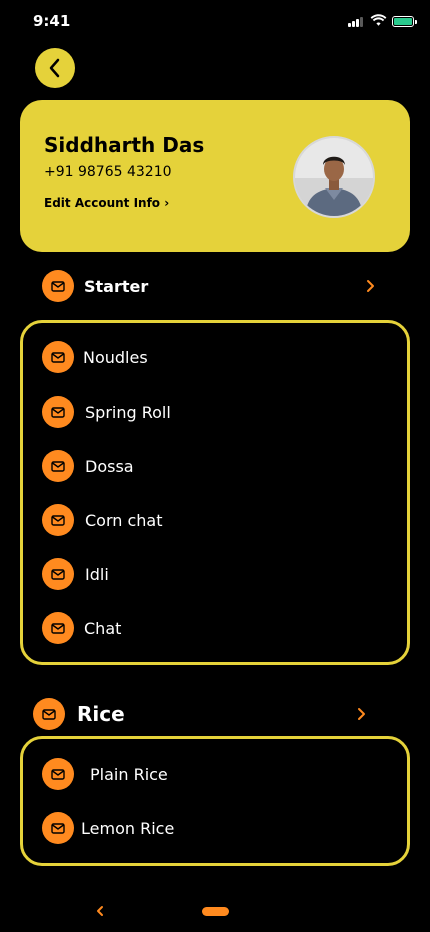 The width and height of the screenshot is (430, 932). I want to click on avatar, so click(334, 177).